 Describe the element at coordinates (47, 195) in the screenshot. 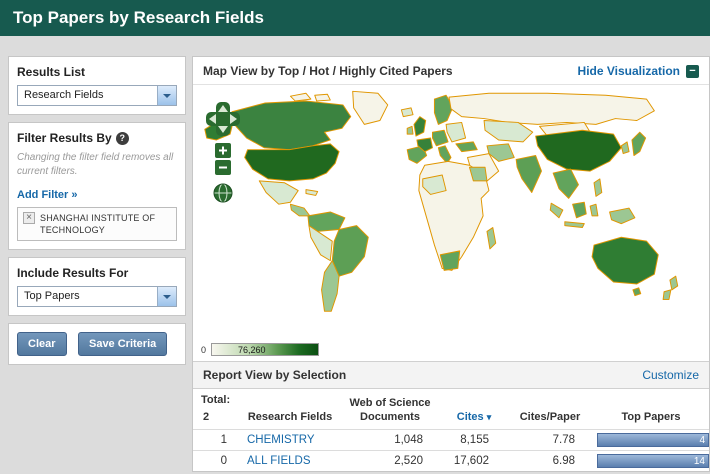

I see `add-filter-link: Add Filter »` at that location.